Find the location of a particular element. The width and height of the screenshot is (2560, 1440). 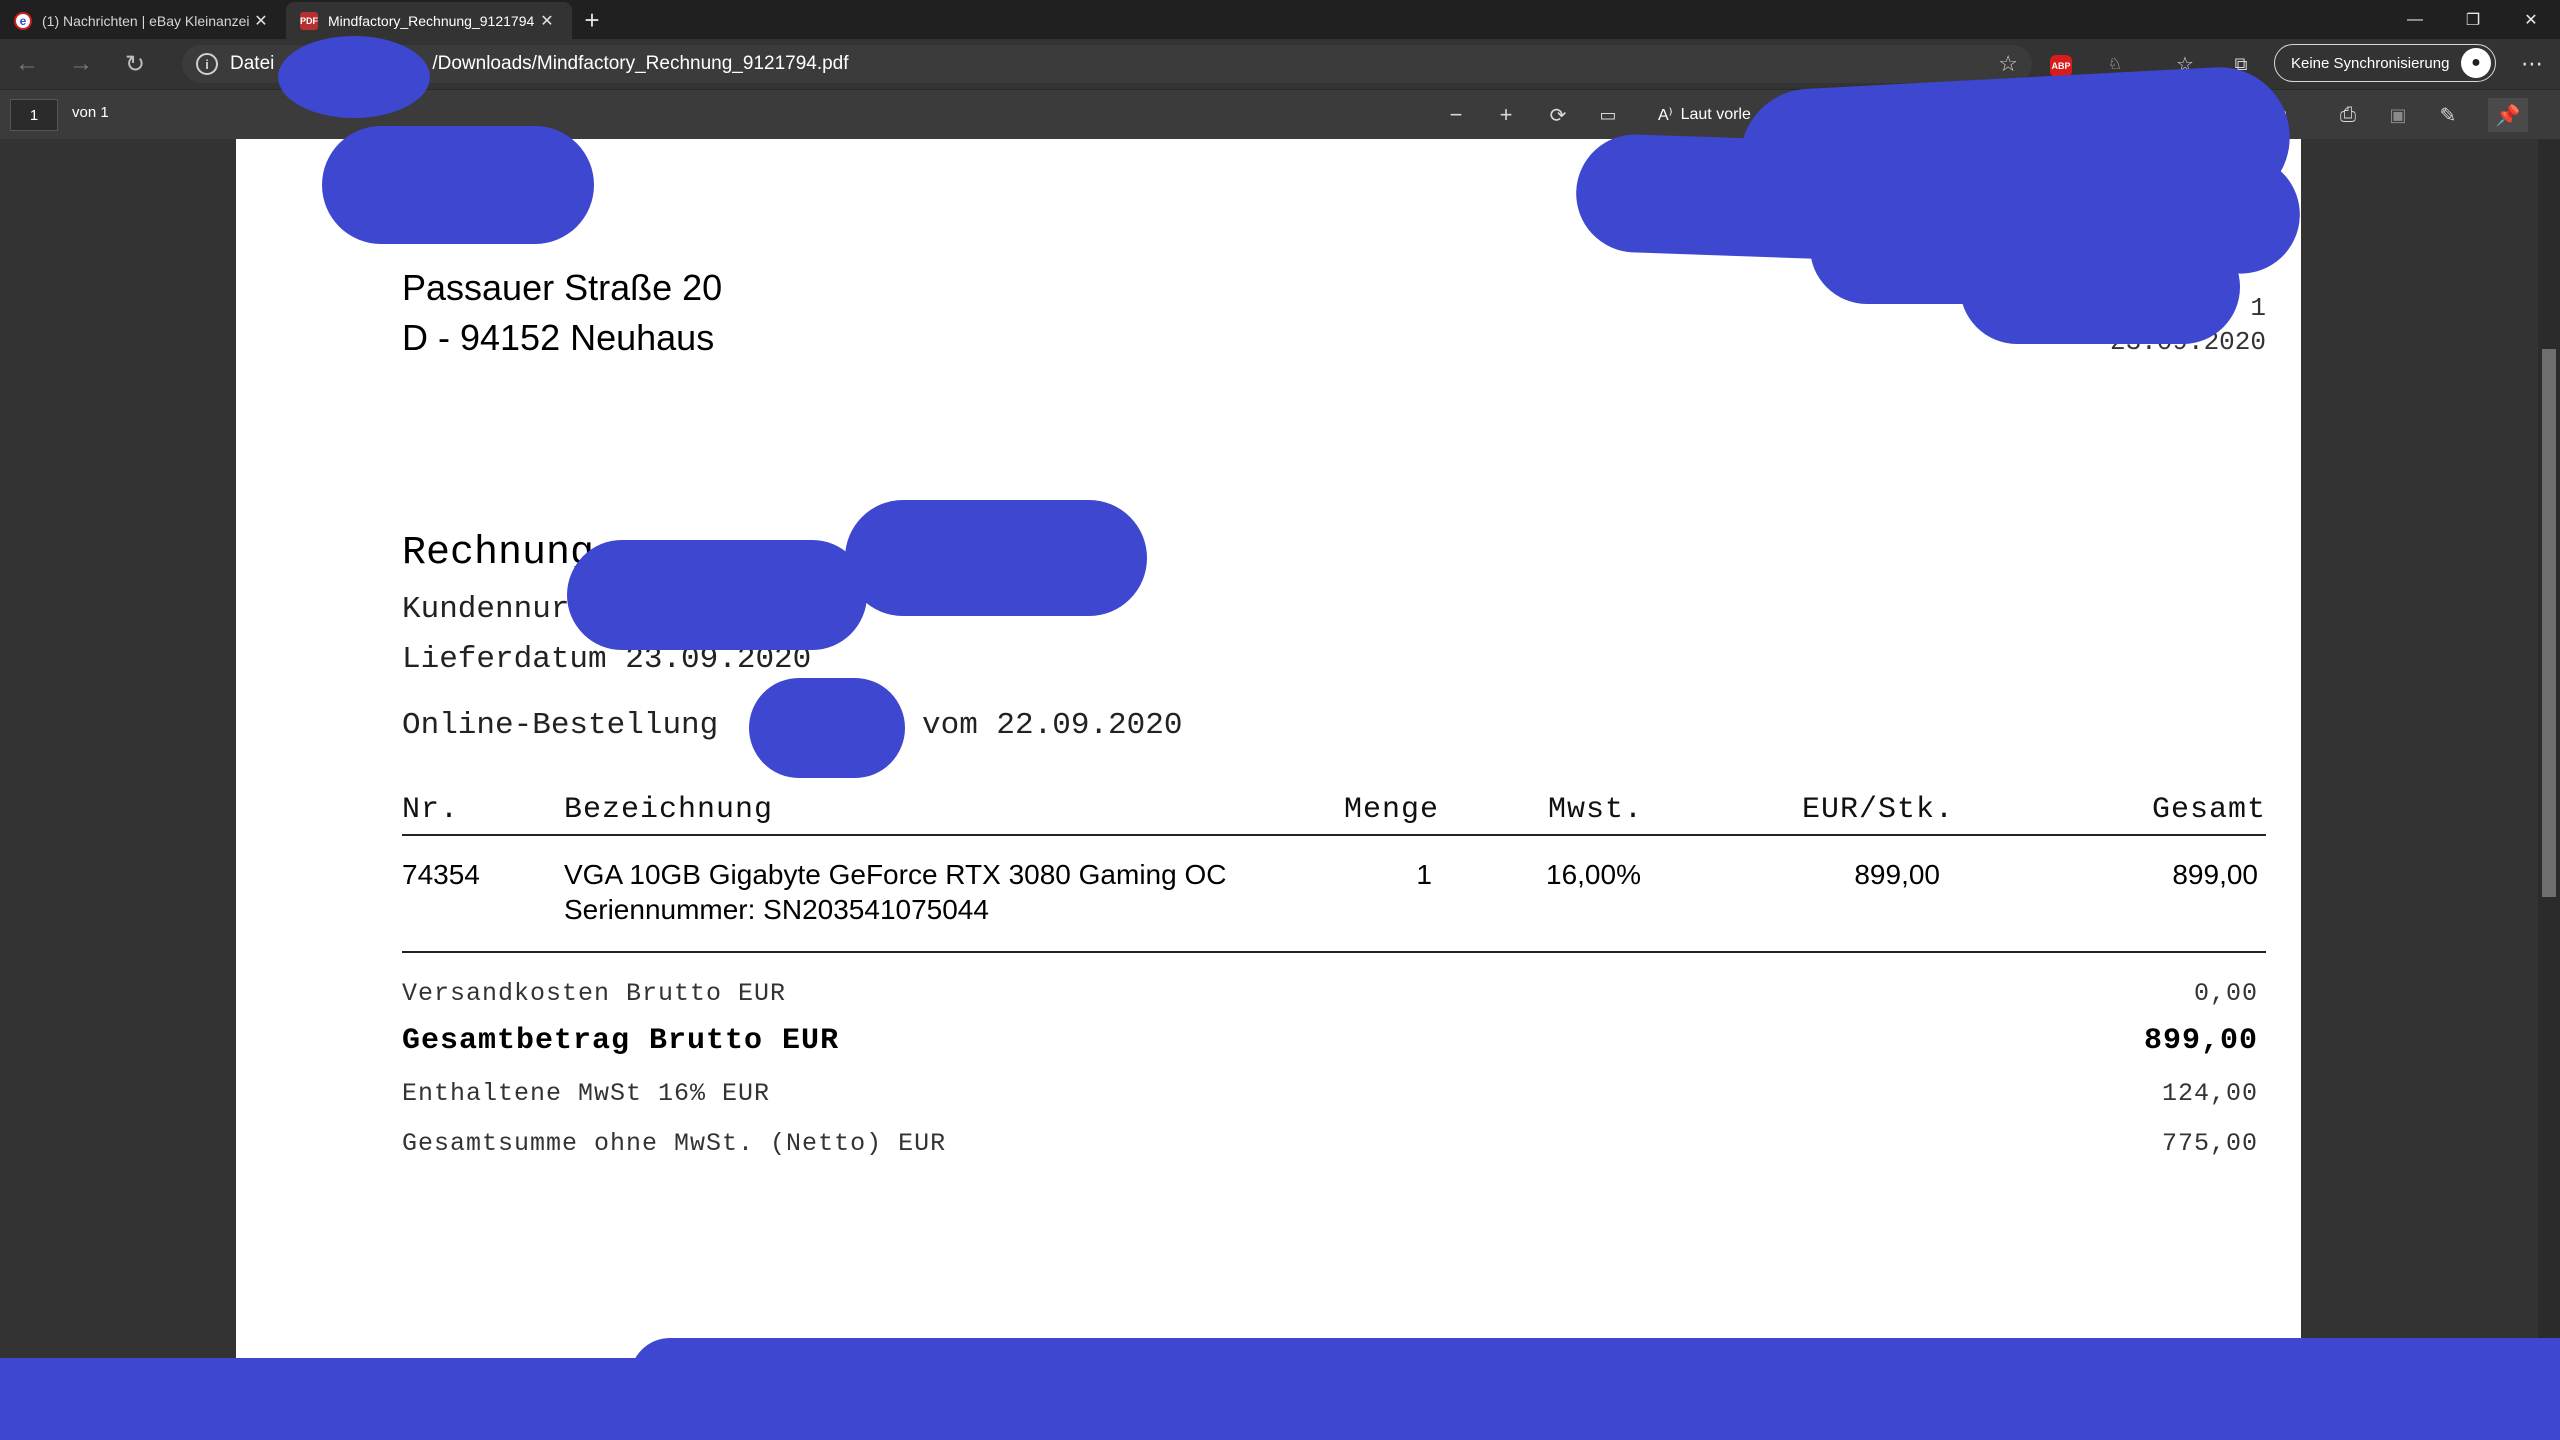

net-total-label: Gesamtsumme ohne MwSt. (Netto) EUR is located at coordinates (674, 1143).